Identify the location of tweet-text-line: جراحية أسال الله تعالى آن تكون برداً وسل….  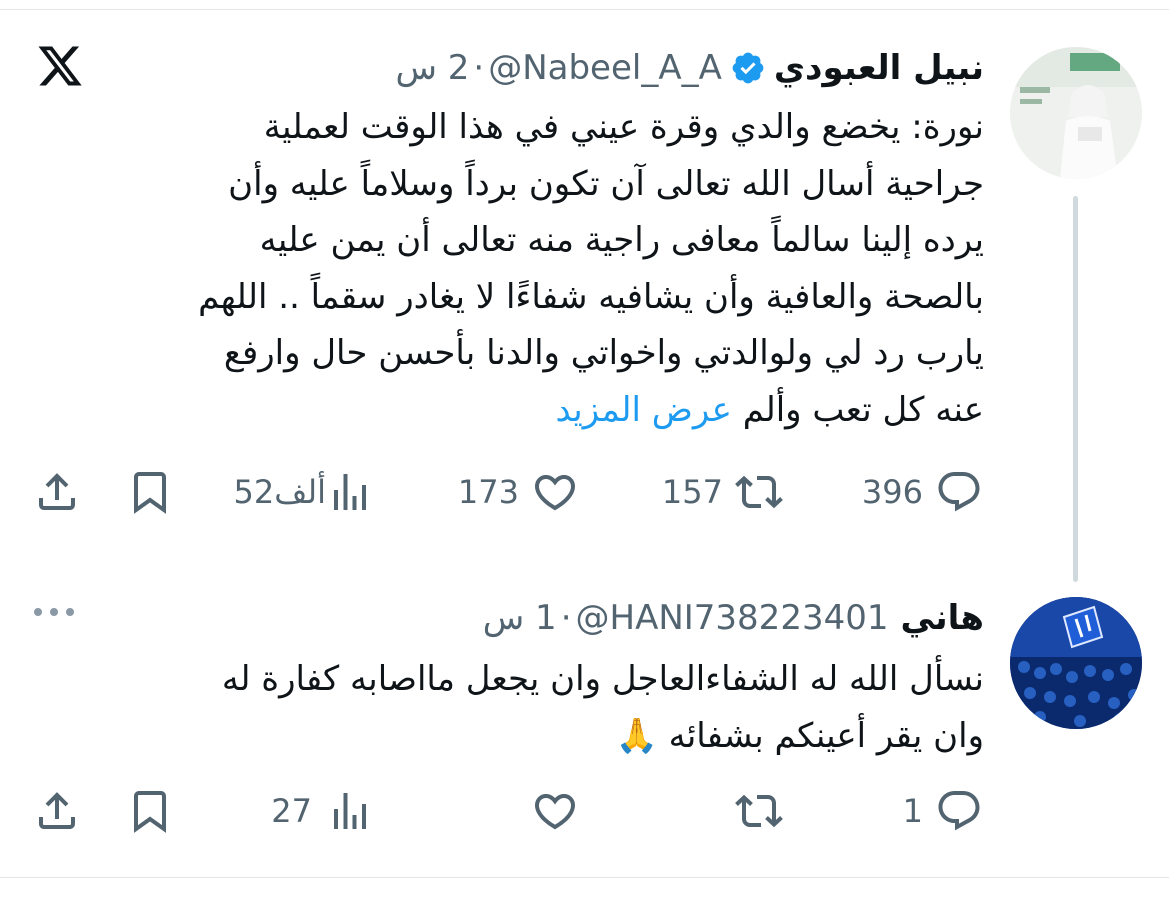
(606, 183).